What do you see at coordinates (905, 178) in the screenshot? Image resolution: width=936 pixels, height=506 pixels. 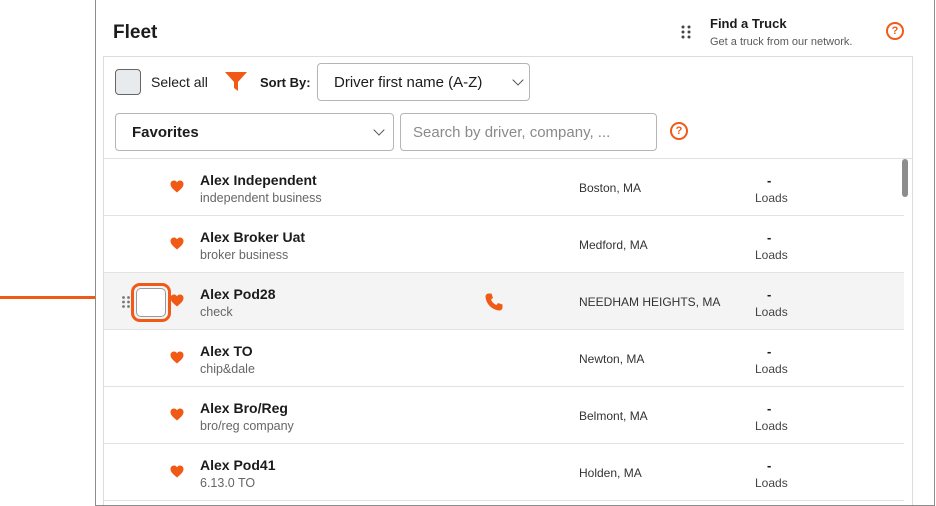 I see `list-scrollbar` at bounding box center [905, 178].